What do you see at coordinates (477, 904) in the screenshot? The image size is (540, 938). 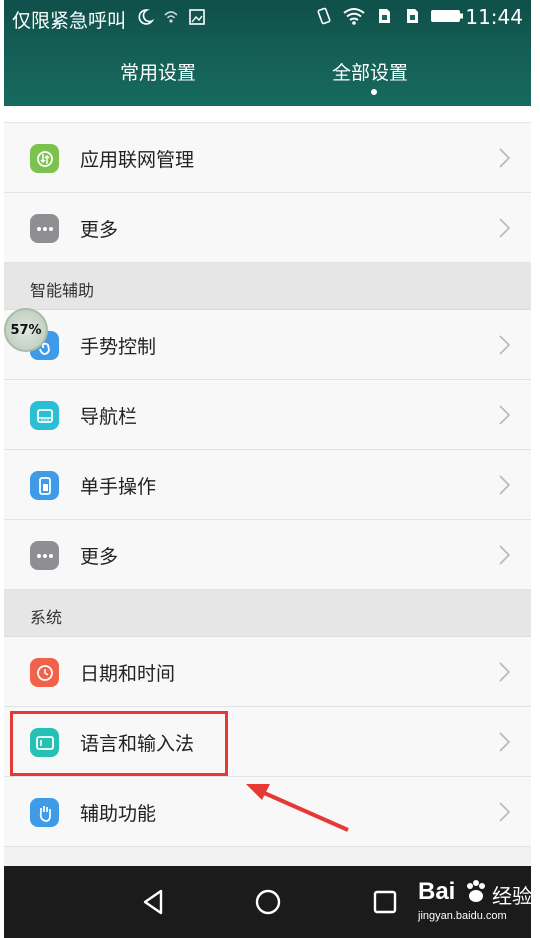 I see `baidu-watermark: Bai 经验 jingyan.baidu.com` at bounding box center [477, 904].